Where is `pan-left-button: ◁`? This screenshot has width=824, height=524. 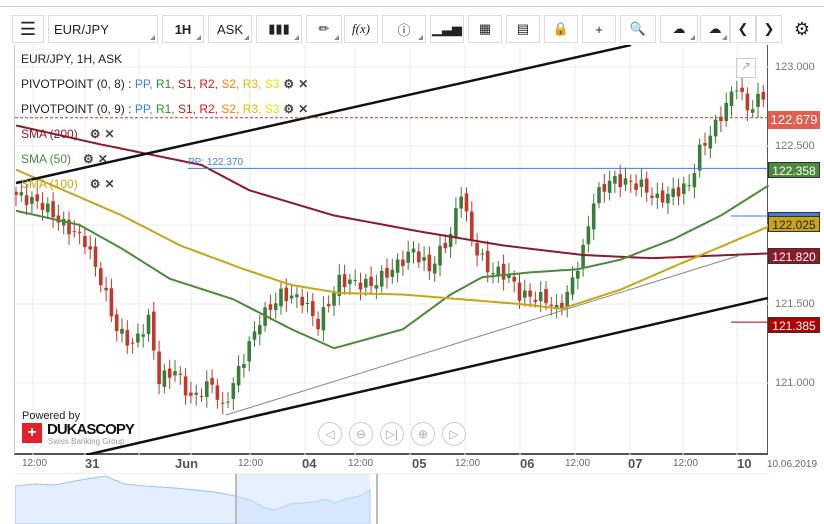 pan-left-button: ◁ is located at coordinates (330, 434).